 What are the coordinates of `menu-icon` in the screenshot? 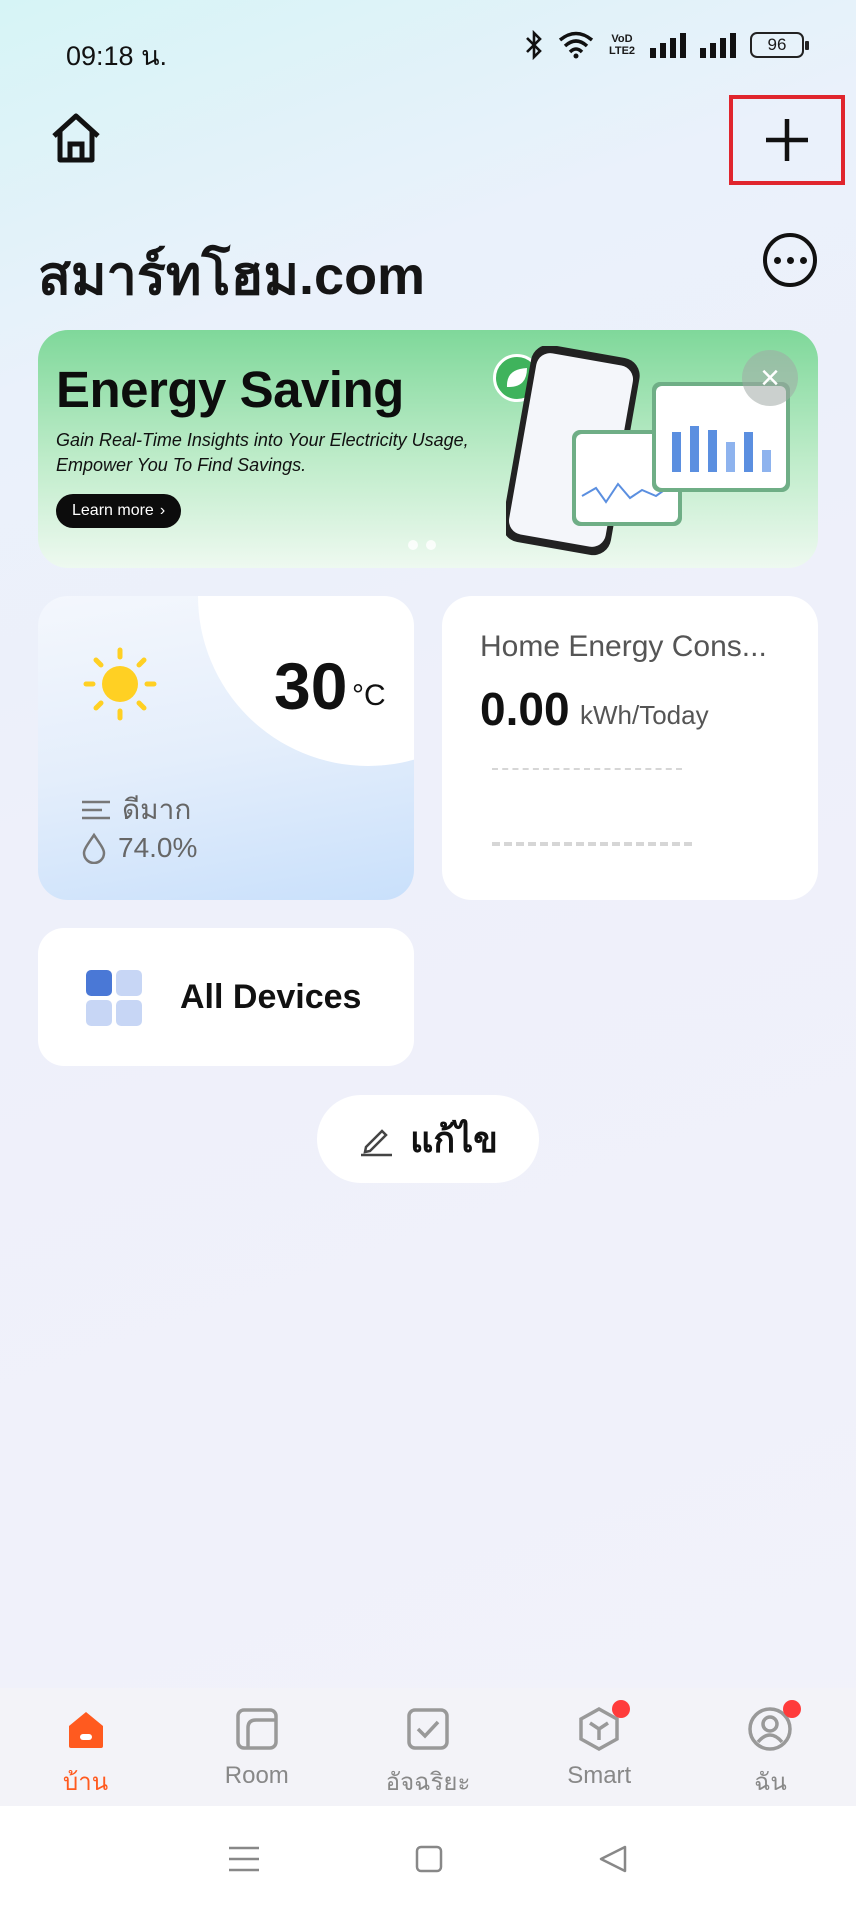 It's located at (244, 1859).